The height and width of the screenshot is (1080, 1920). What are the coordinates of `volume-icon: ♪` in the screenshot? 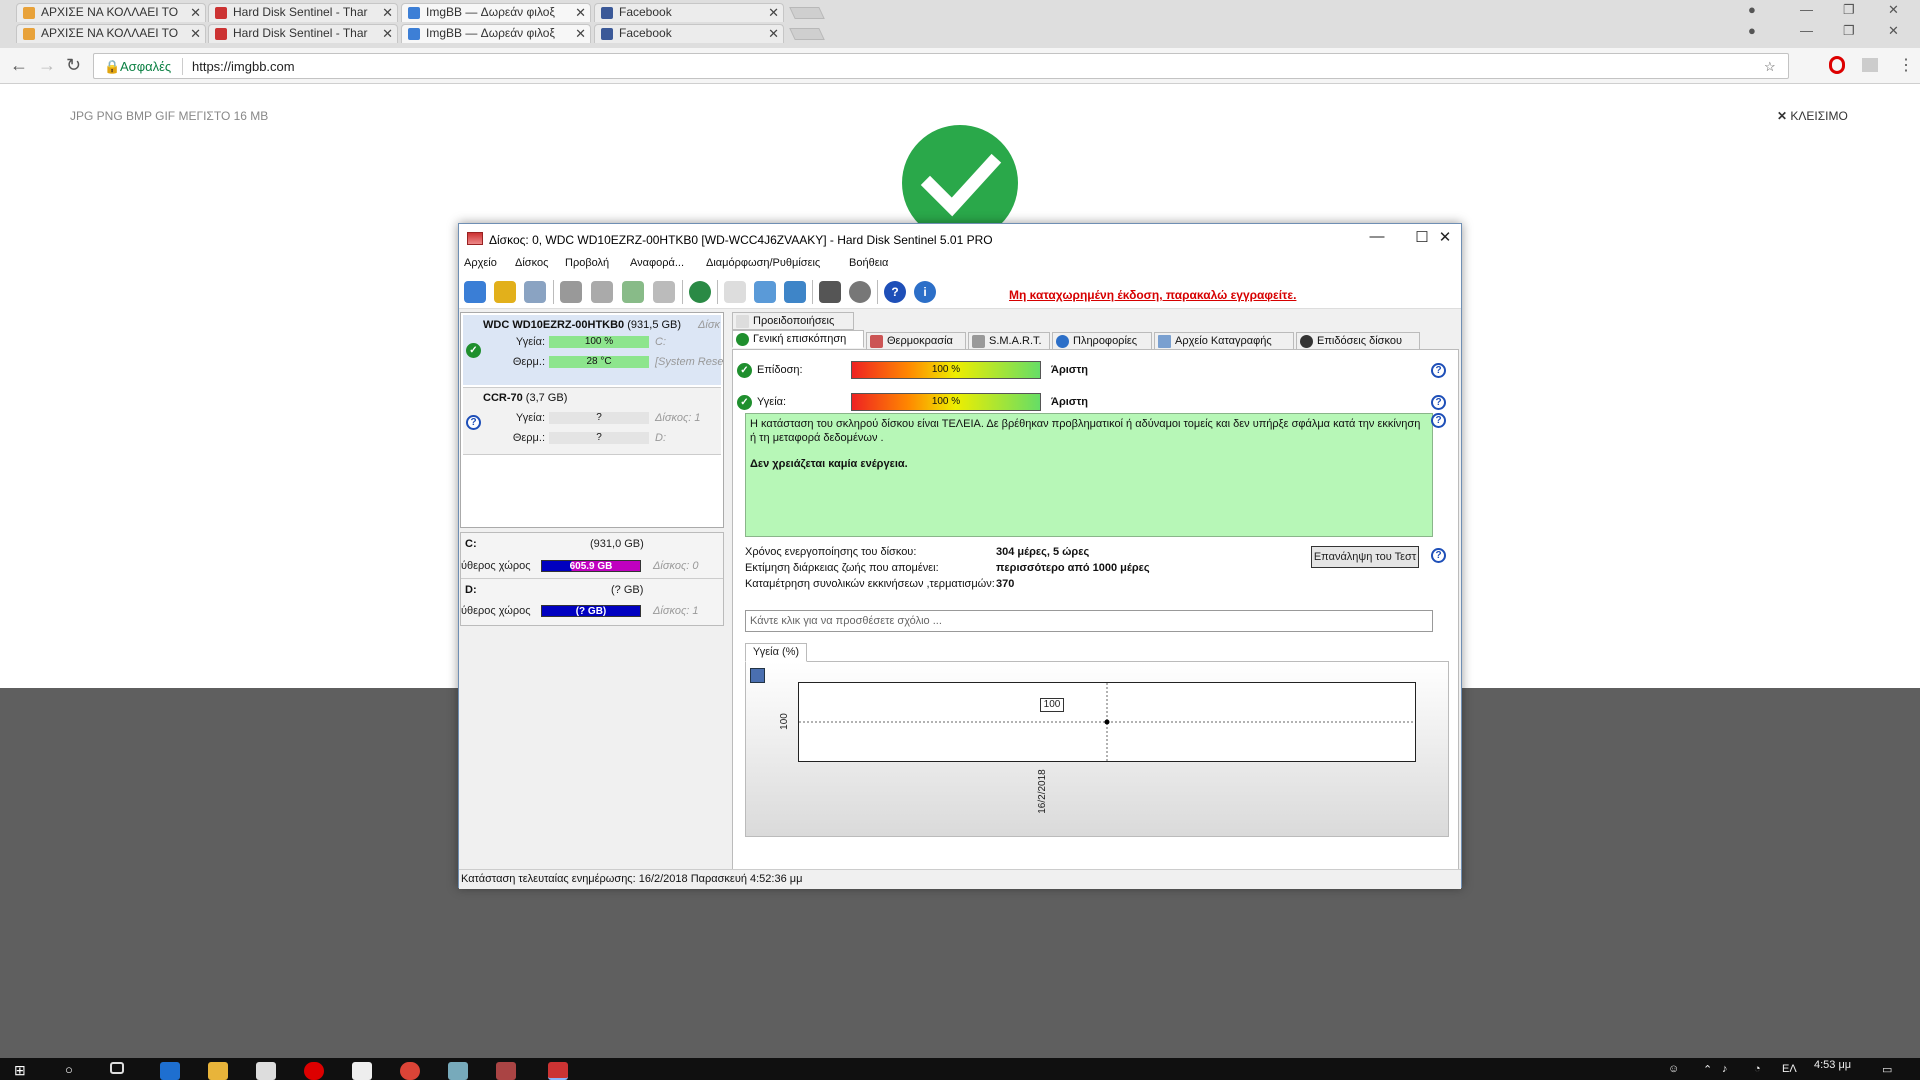 It's located at (1725, 1069).